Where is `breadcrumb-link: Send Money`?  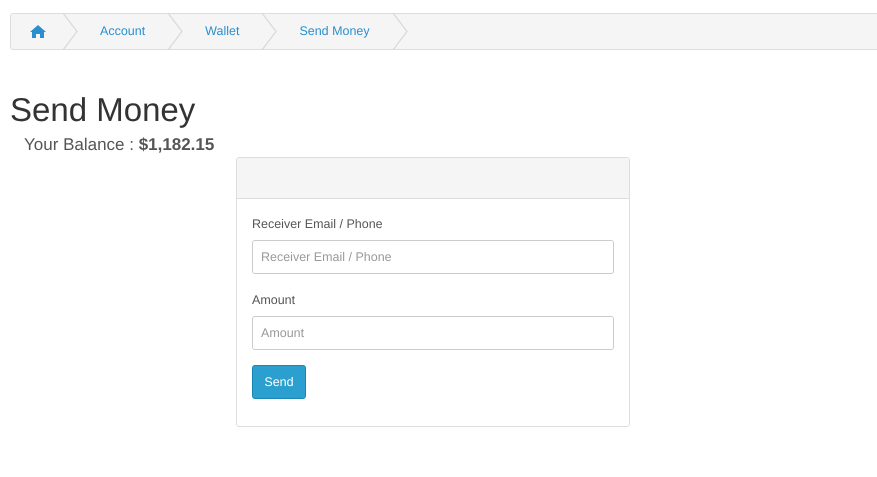 breadcrumb-link: Send Money is located at coordinates (334, 31).